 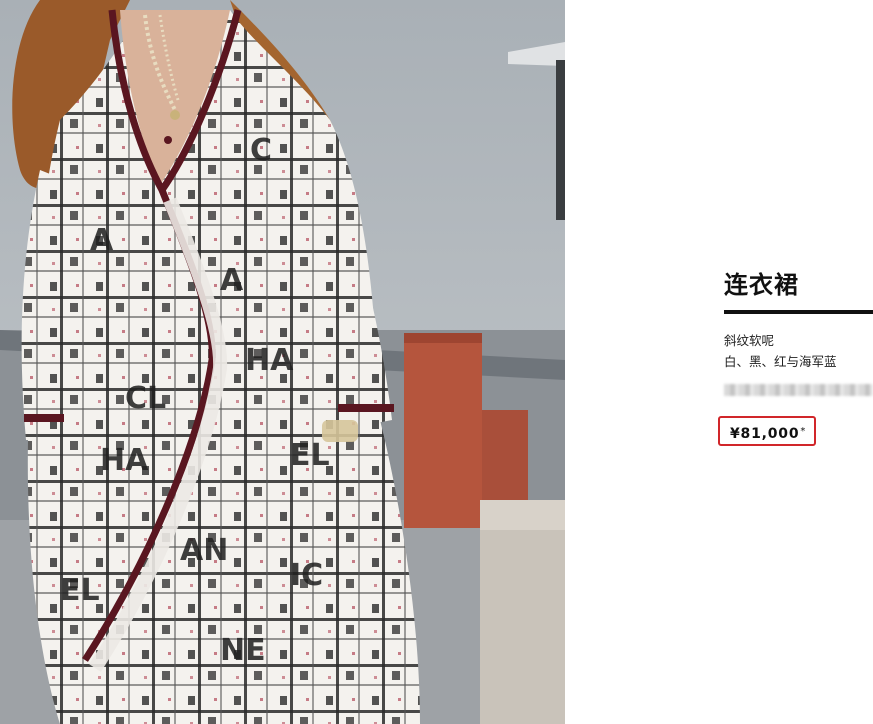 I want to click on title-divider, so click(x=798, y=312).